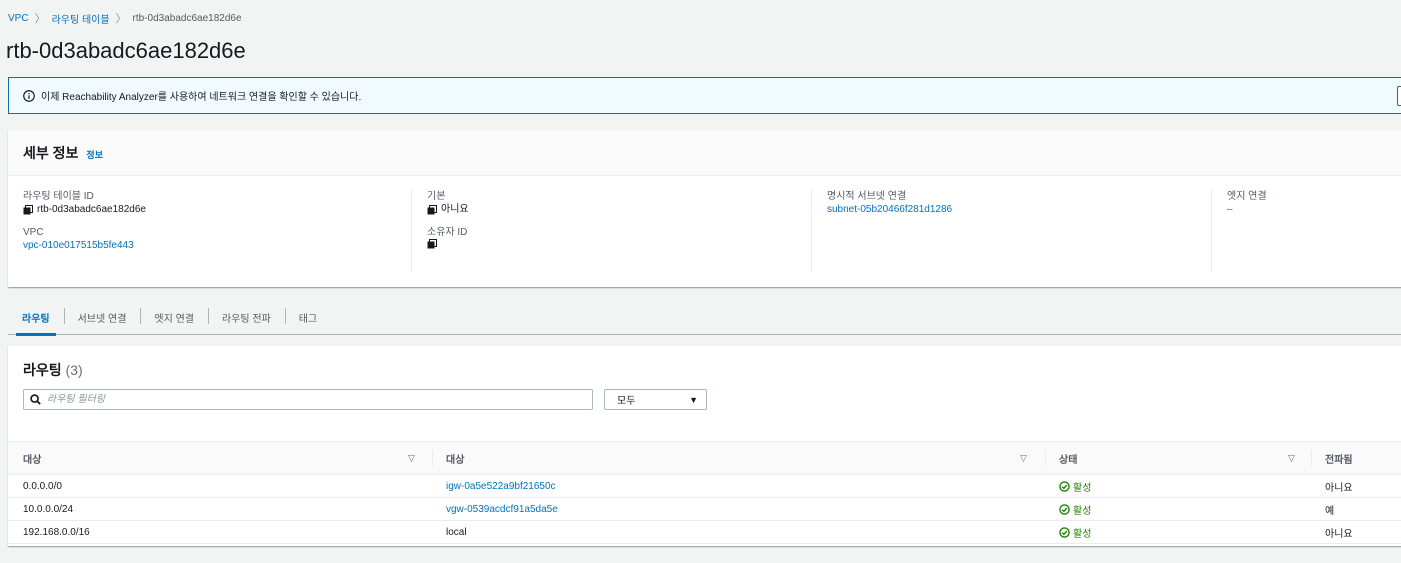 Image resolution: width=1401 pixels, height=563 pixels. Describe the element at coordinates (187, 18) in the screenshot. I see `breadcrumb-current: rtb-0d3abadc6ae182d6e` at that location.